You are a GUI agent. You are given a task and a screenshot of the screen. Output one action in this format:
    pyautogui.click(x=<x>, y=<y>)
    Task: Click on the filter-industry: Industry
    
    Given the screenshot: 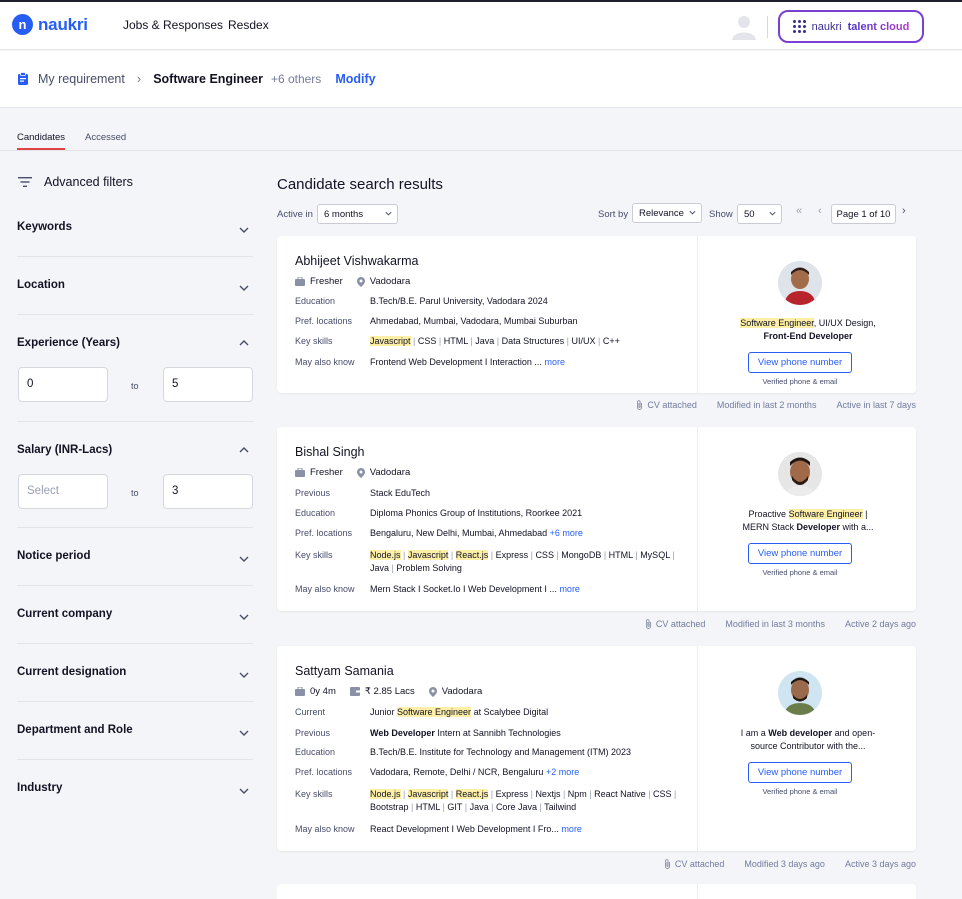 What is the action you would take?
    pyautogui.click(x=135, y=789)
    